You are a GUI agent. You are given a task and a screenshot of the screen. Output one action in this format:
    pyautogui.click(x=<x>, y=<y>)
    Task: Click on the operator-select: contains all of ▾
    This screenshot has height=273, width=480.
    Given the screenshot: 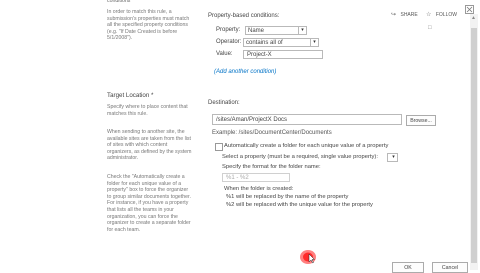 What is the action you would take?
    pyautogui.click(x=281, y=42)
    